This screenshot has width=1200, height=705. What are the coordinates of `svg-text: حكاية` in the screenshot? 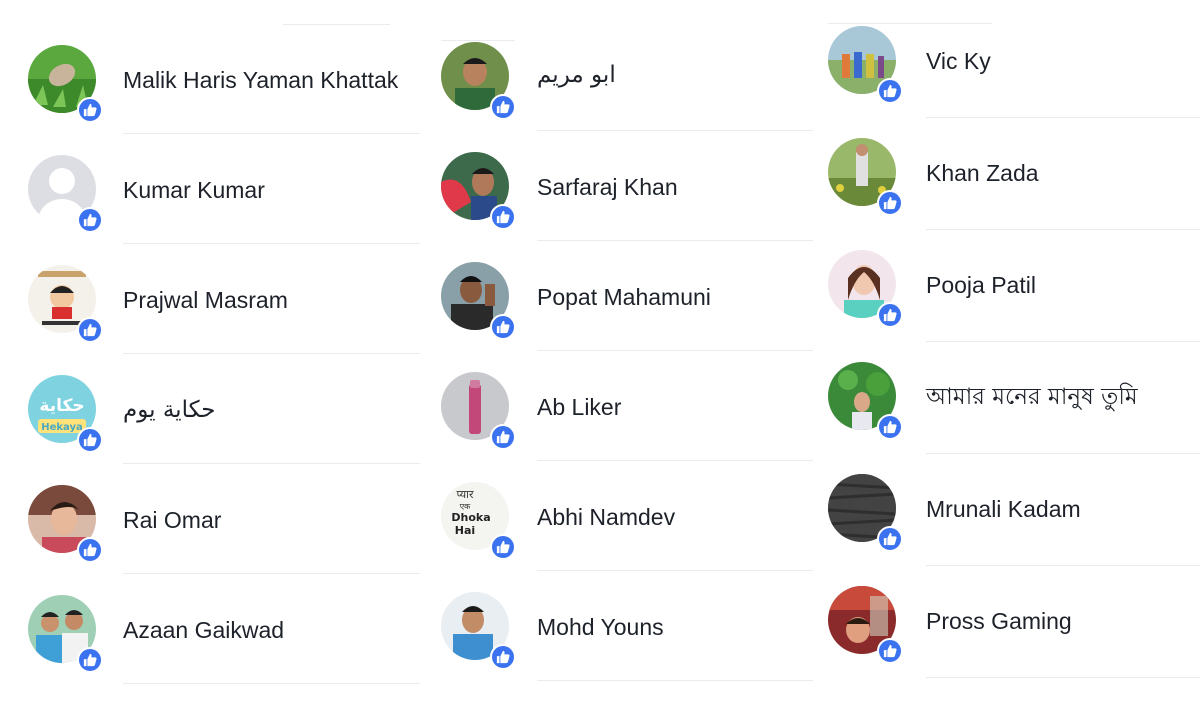 It's located at (61, 406).